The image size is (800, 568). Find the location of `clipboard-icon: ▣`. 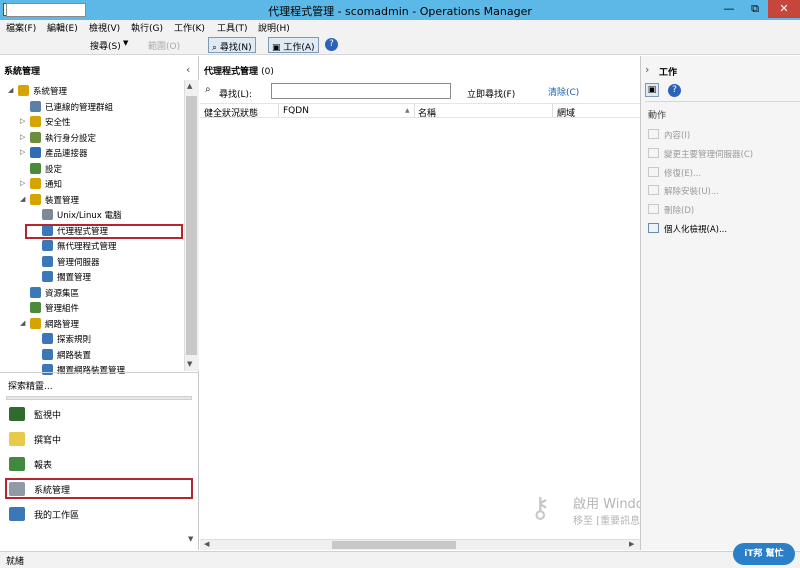

clipboard-icon: ▣ is located at coordinates (652, 90).